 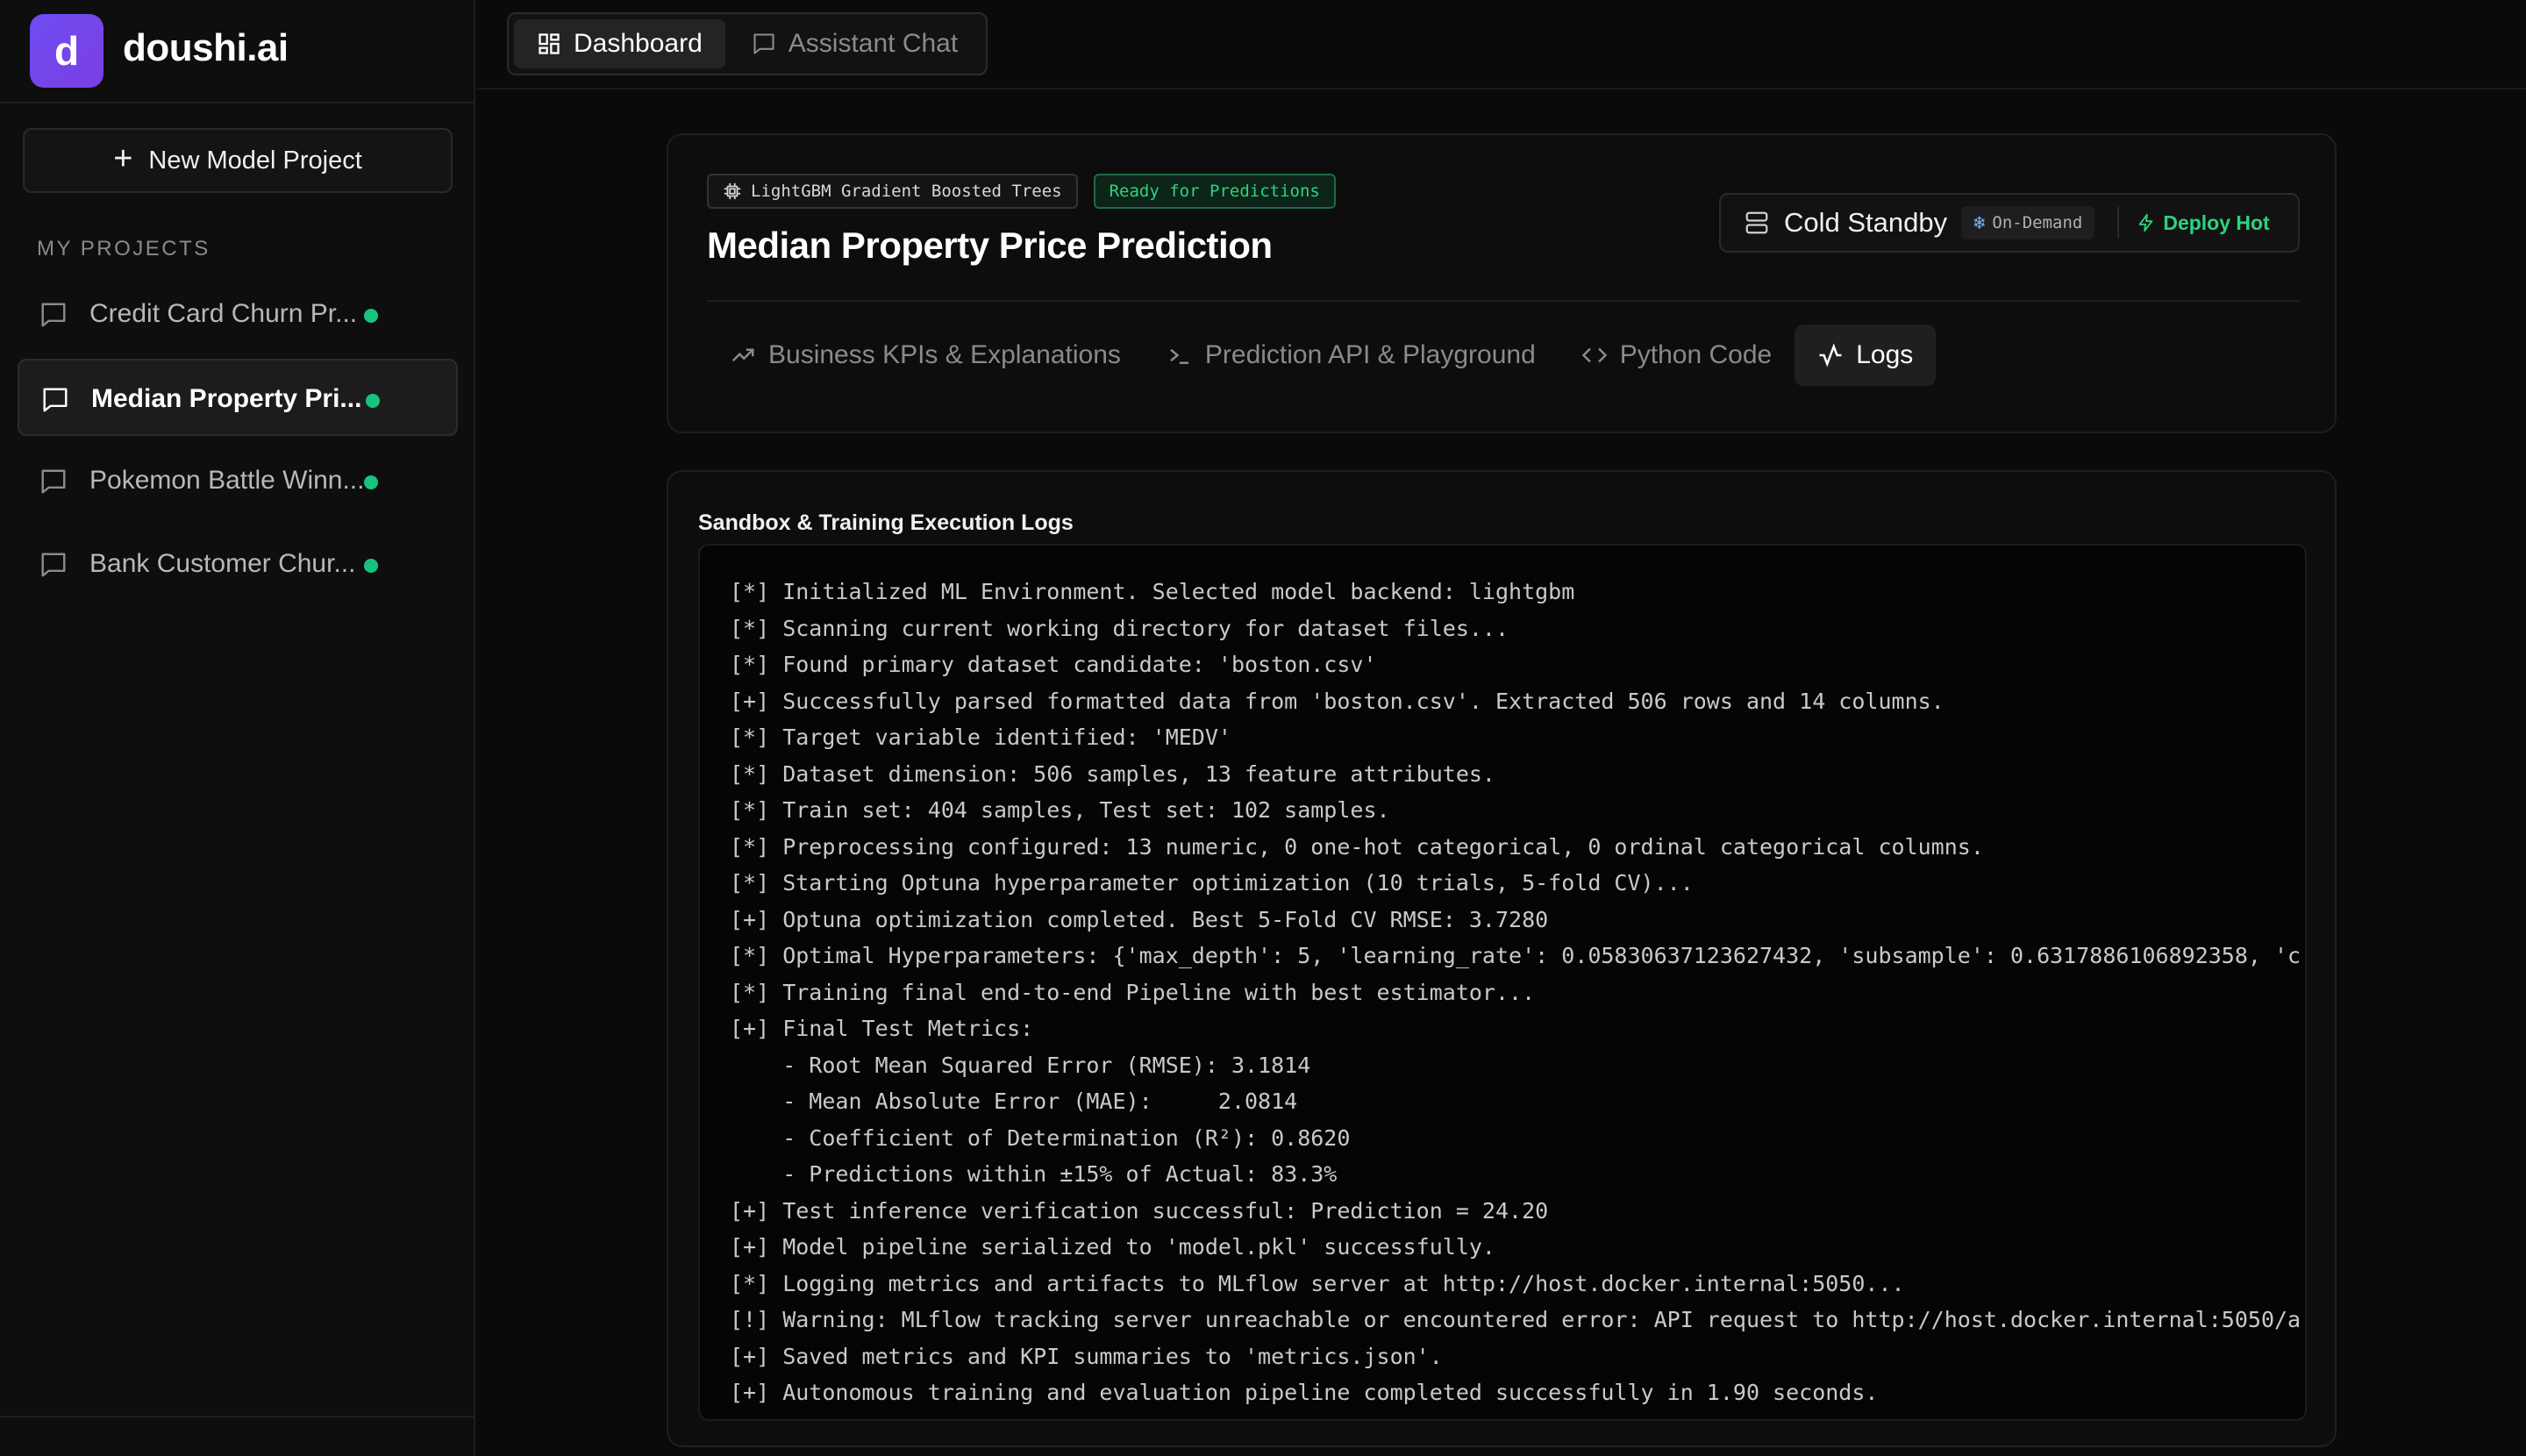 What do you see at coordinates (1885, 354) in the screenshot?
I see `subtab-label: Logs` at bounding box center [1885, 354].